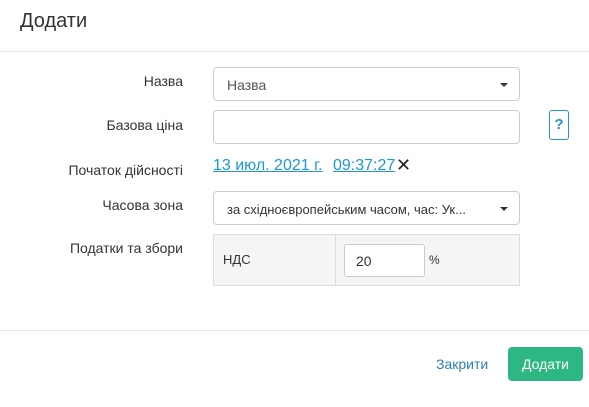 The height and width of the screenshot is (407, 589). Describe the element at coordinates (144, 125) in the screenshot. I see `base-price-label: Базова ціна` at that location.